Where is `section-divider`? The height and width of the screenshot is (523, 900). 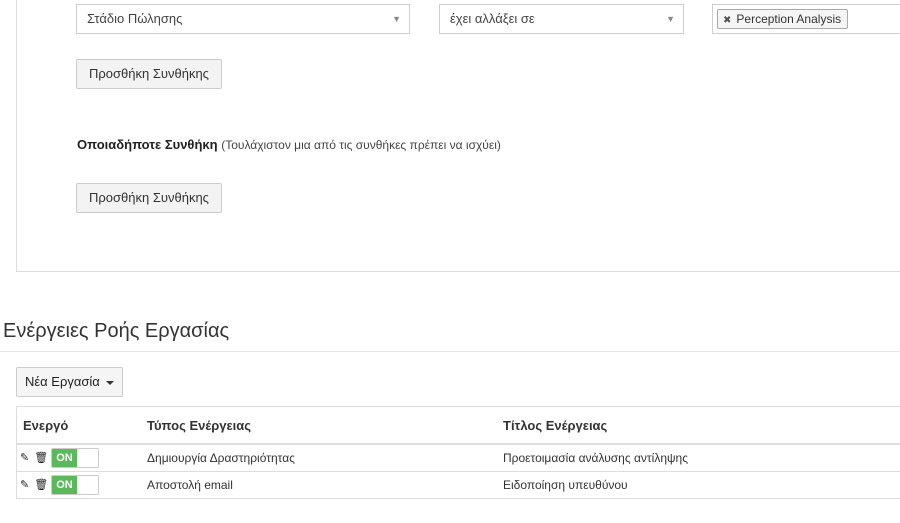
section-divider is located at coordinates (450, 351).